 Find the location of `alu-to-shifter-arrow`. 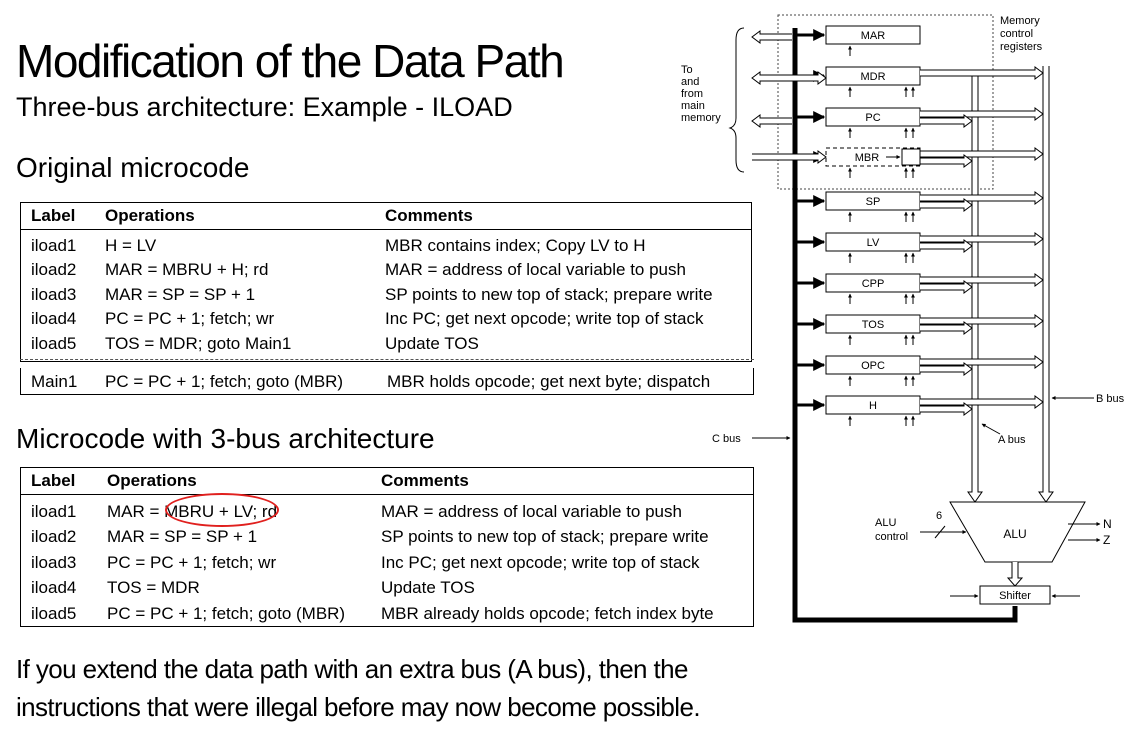

alu-to-shifter-arrow is located at coordinates (1015, 574).